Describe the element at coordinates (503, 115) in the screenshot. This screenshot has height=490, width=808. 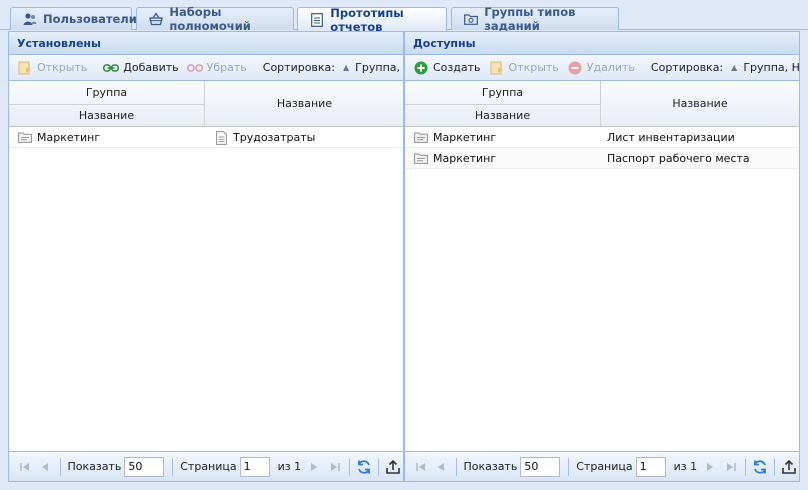
I see `available-col-group-name: Название` at that location.